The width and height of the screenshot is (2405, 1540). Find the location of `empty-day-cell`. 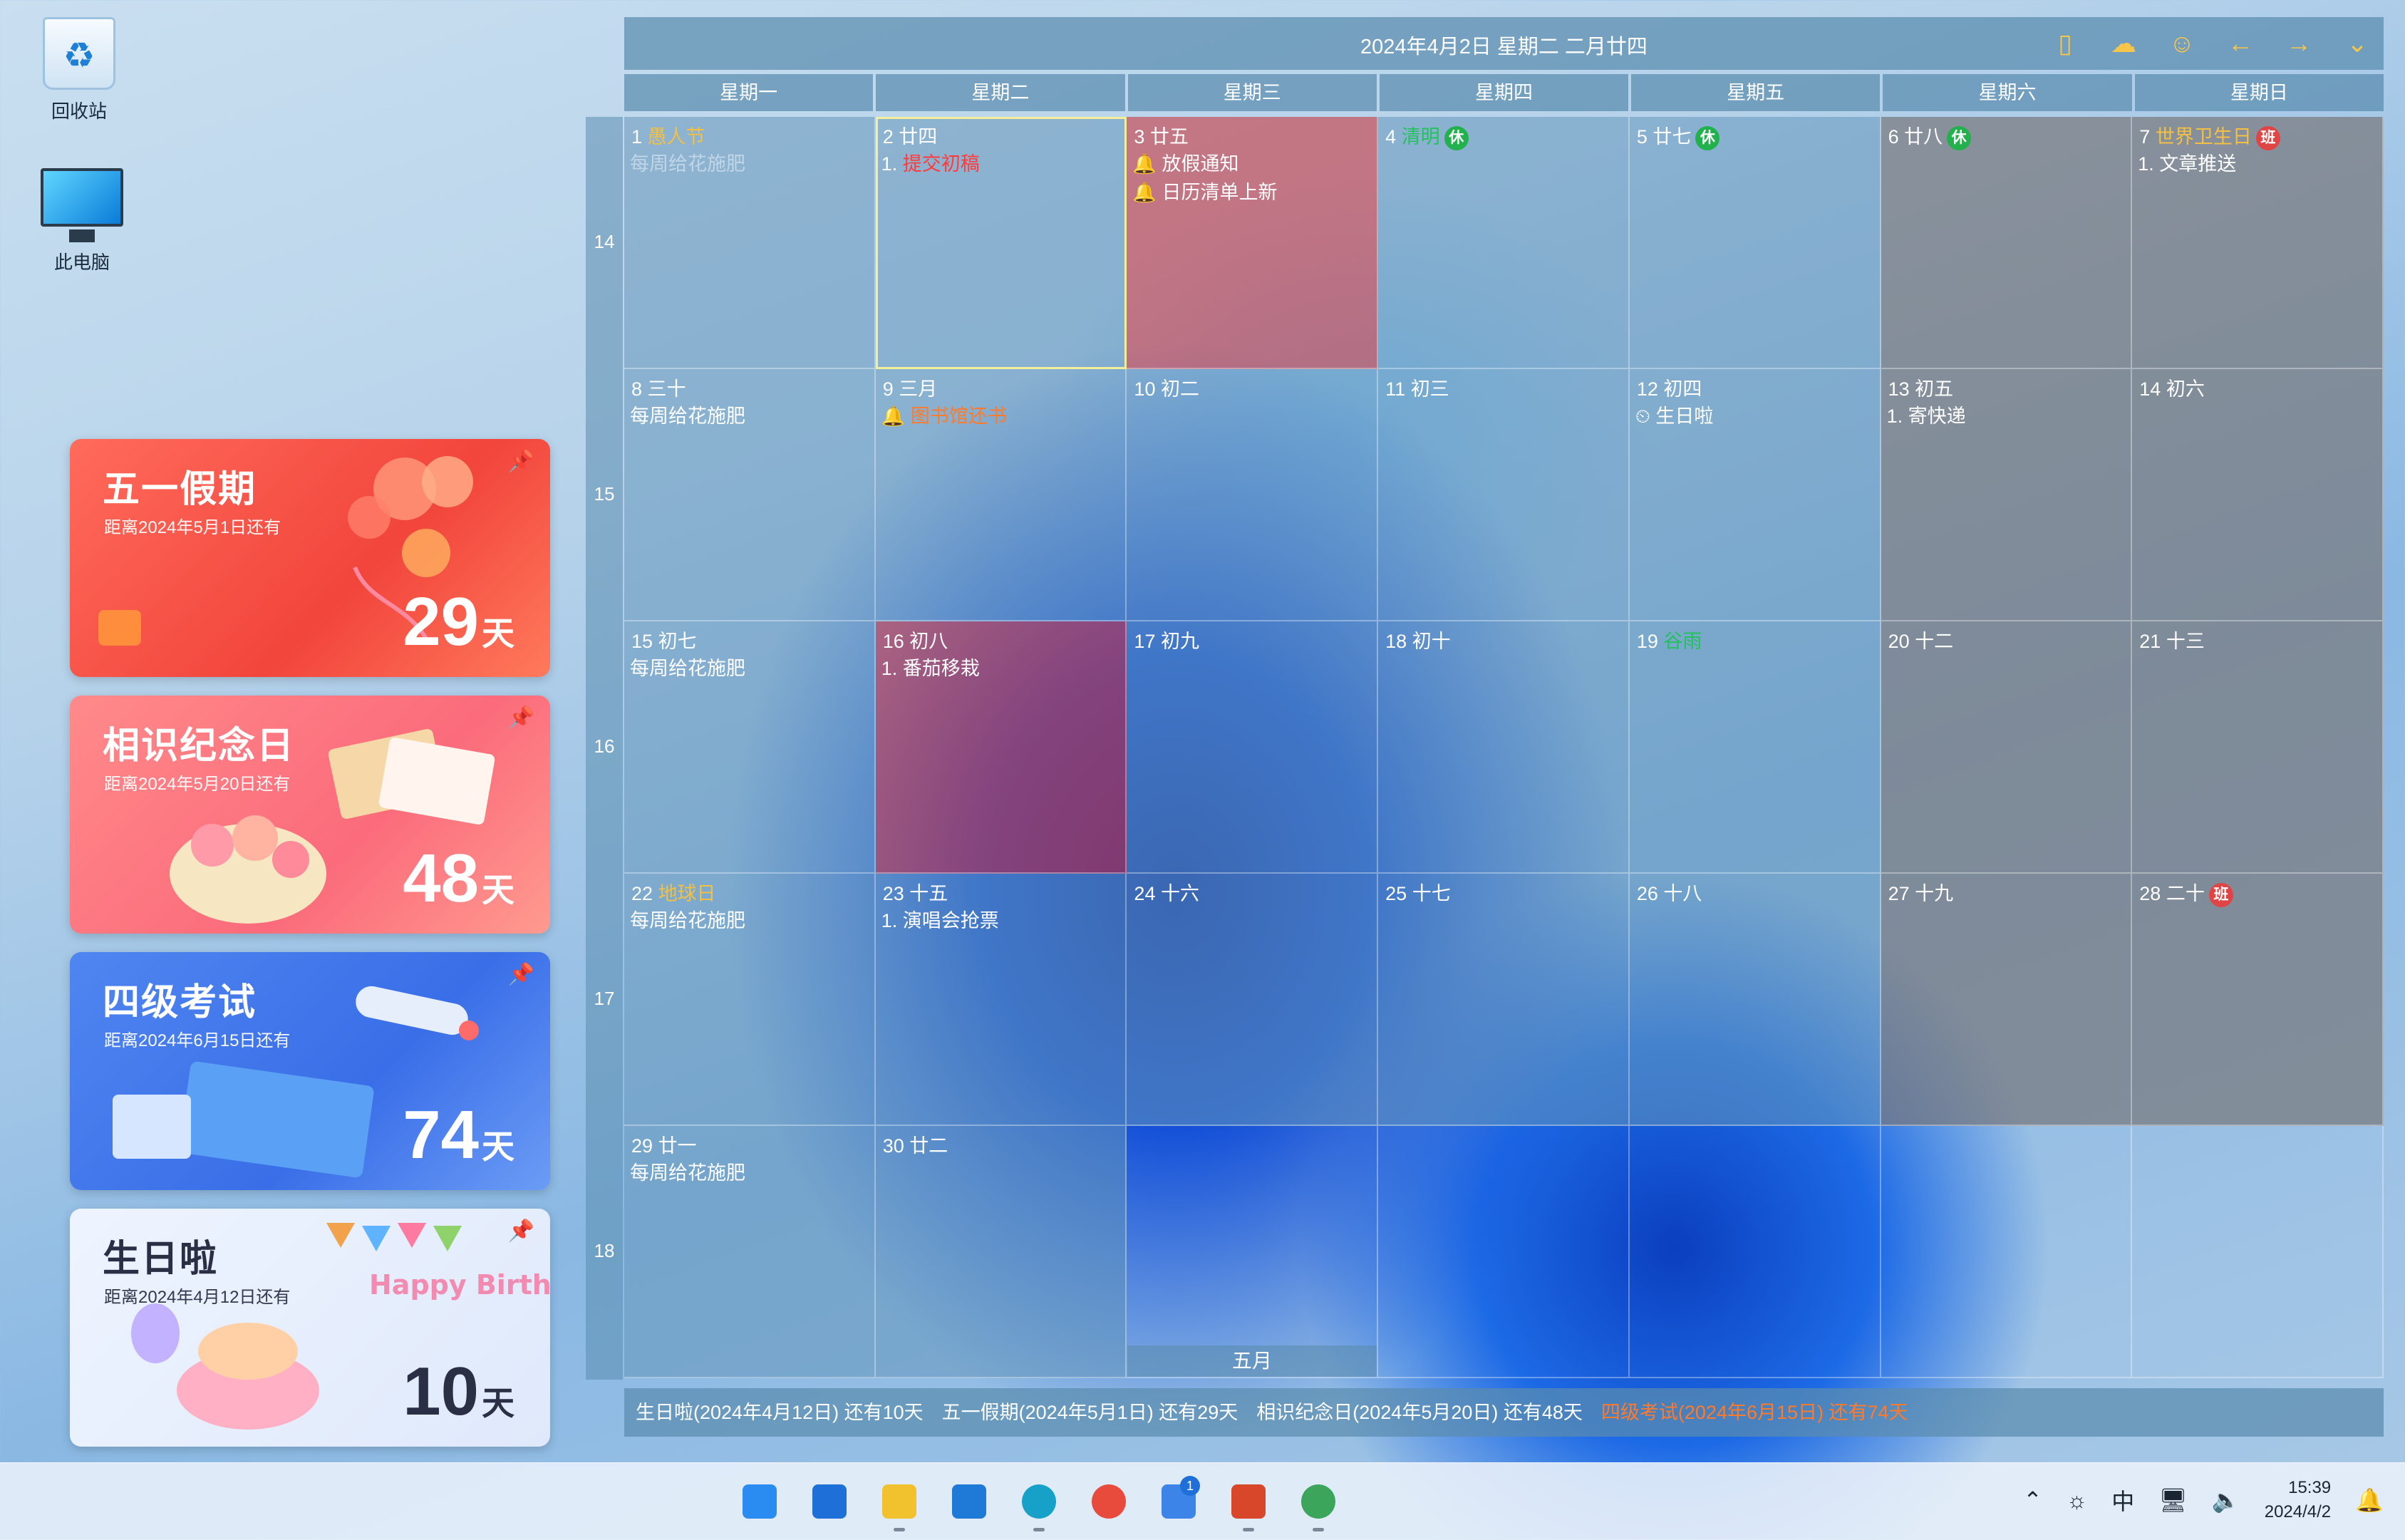

empty-day-cell is located at coordinates (2007, 1252).